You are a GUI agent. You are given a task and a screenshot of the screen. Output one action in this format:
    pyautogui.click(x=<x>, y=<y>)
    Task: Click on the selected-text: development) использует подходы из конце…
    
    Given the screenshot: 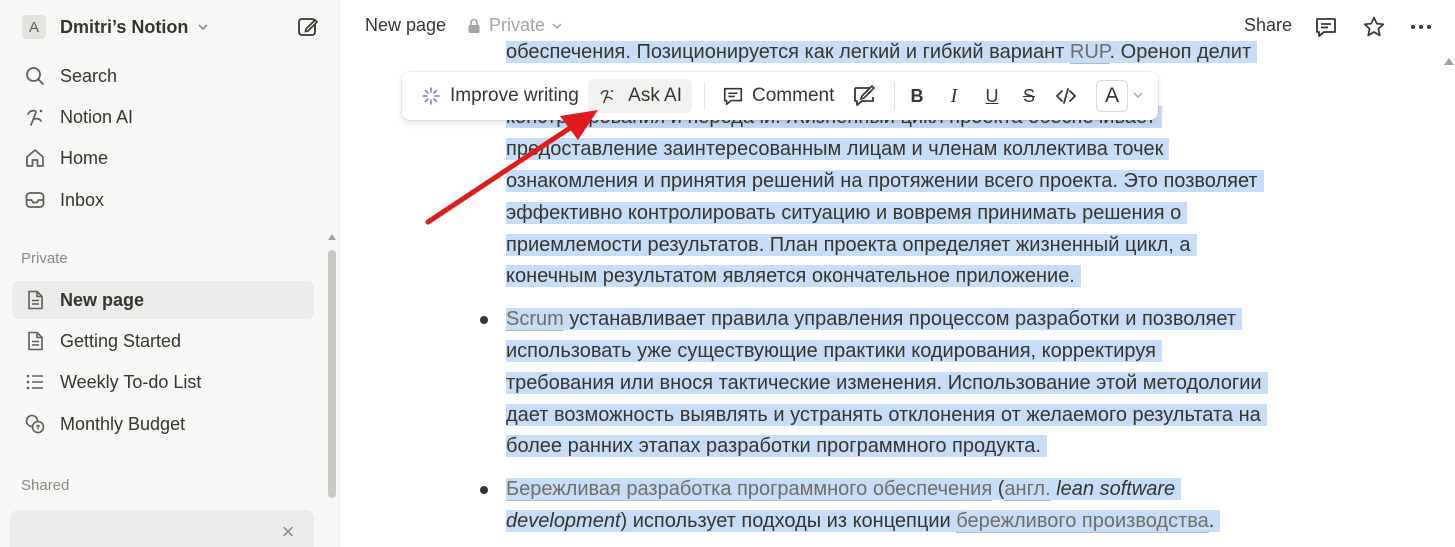 What is the action you would take?
    pyautogui.click(x=863, y=521)
    